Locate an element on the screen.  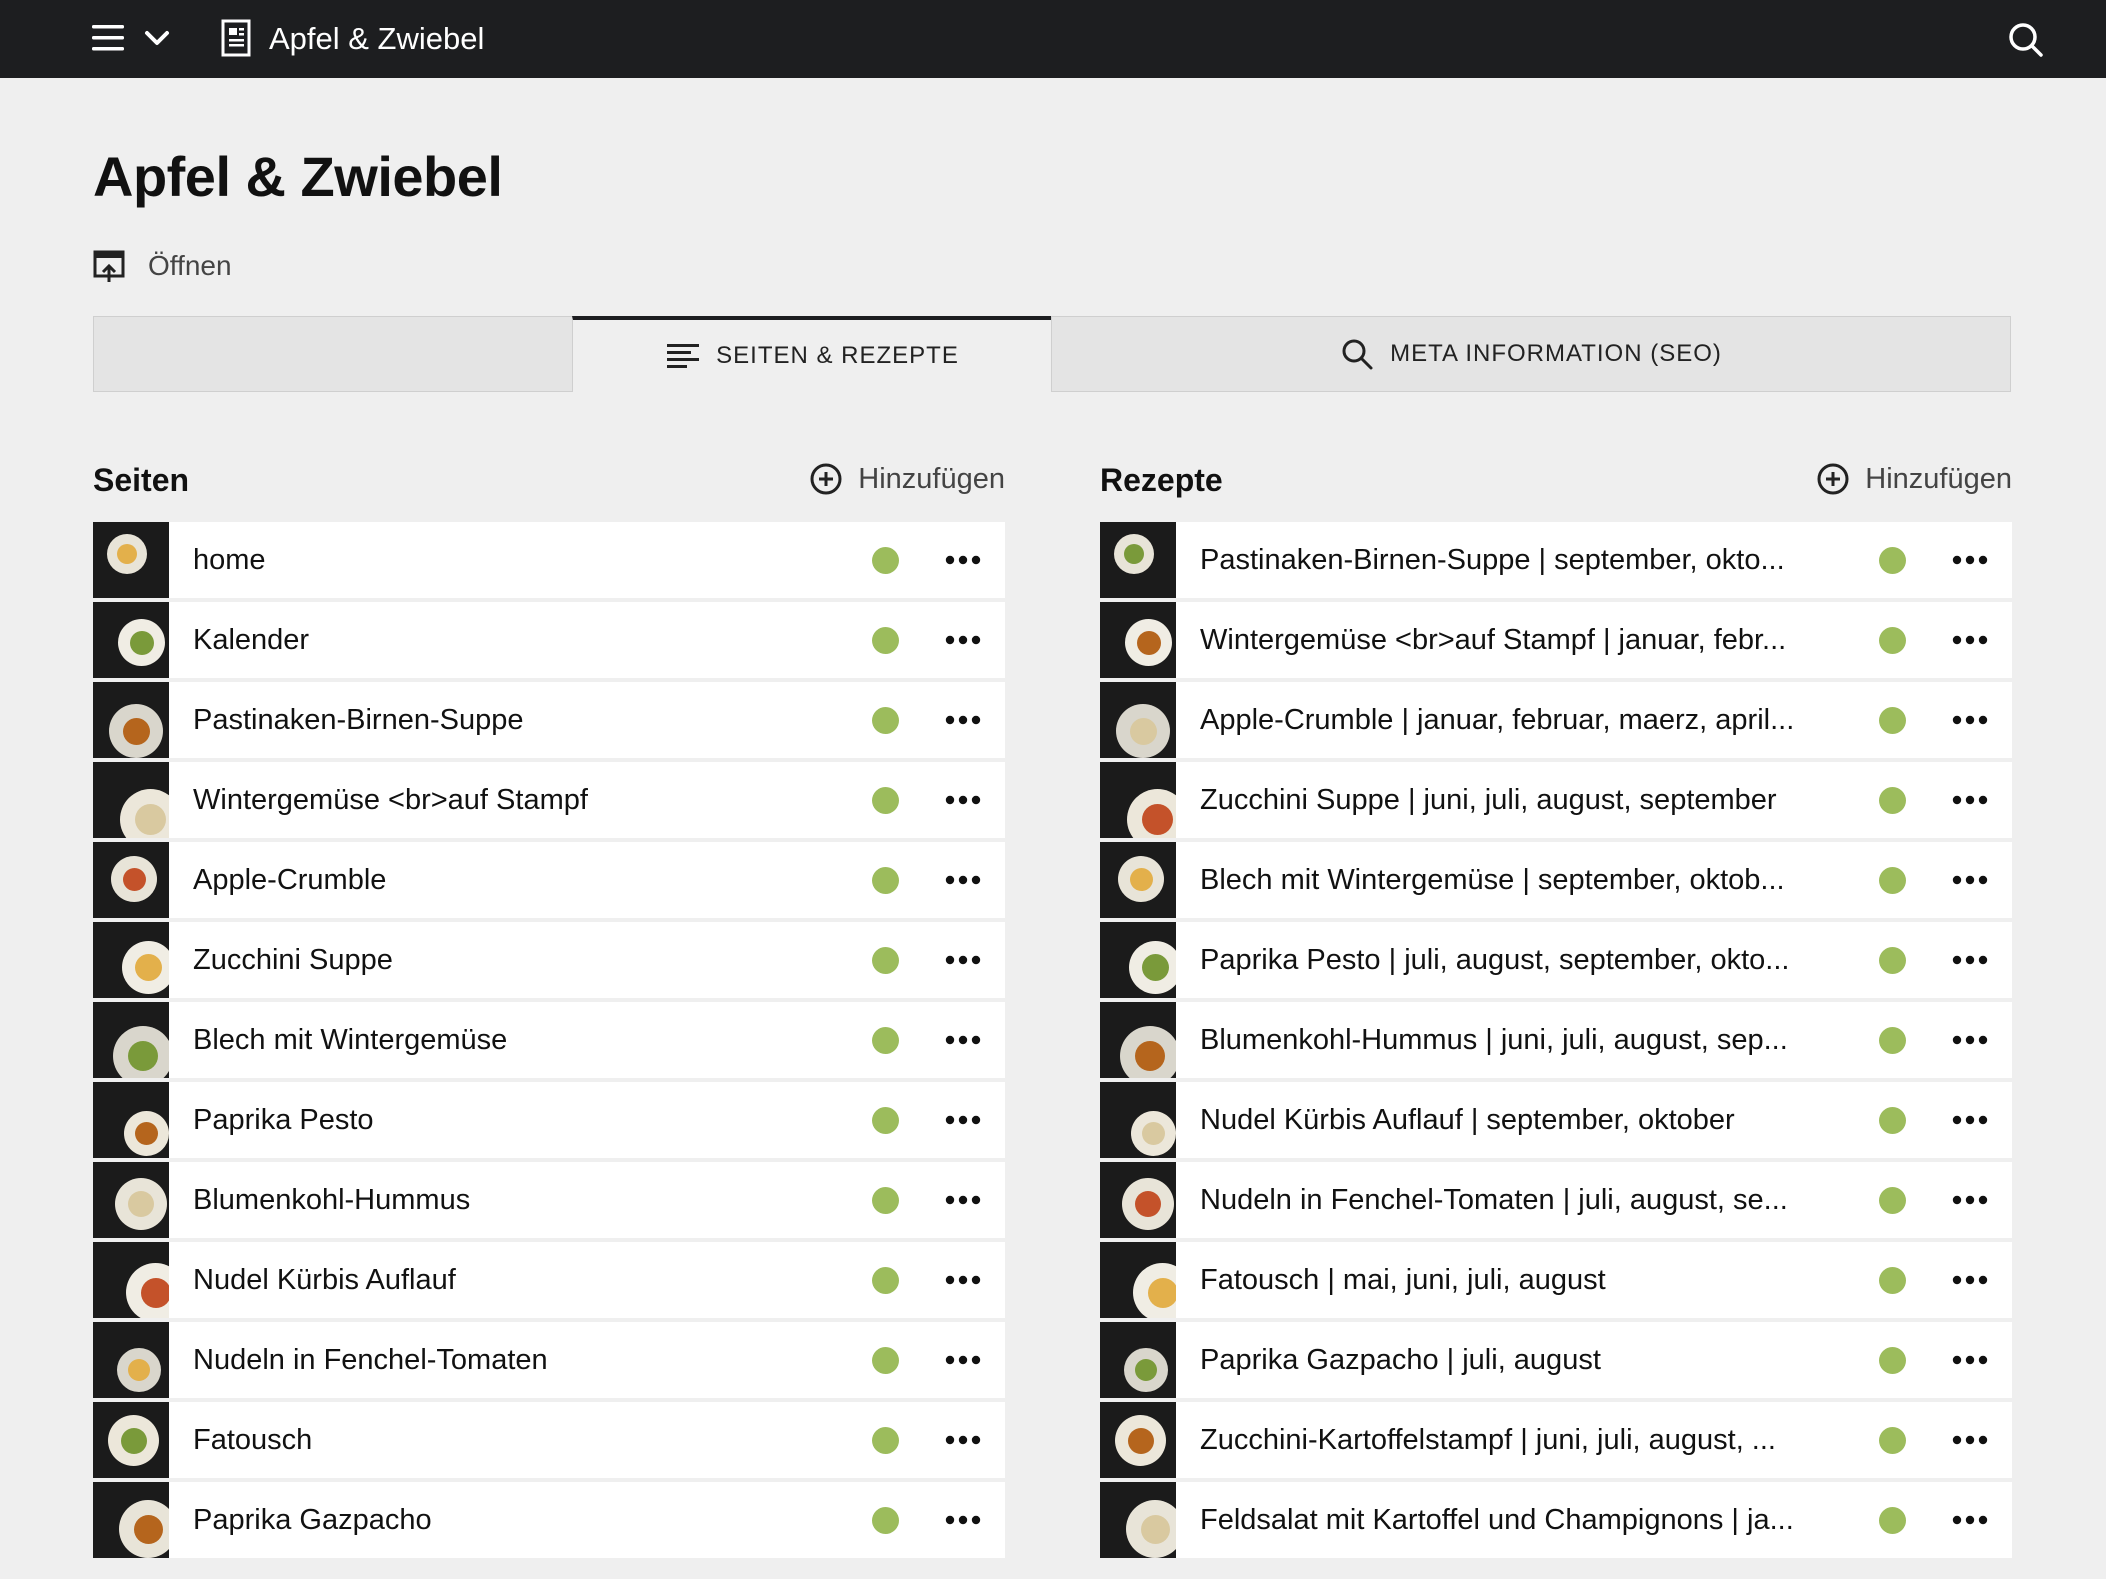
rezepte-add-button: Hinzufügen is located at coordinates (1914, 479).